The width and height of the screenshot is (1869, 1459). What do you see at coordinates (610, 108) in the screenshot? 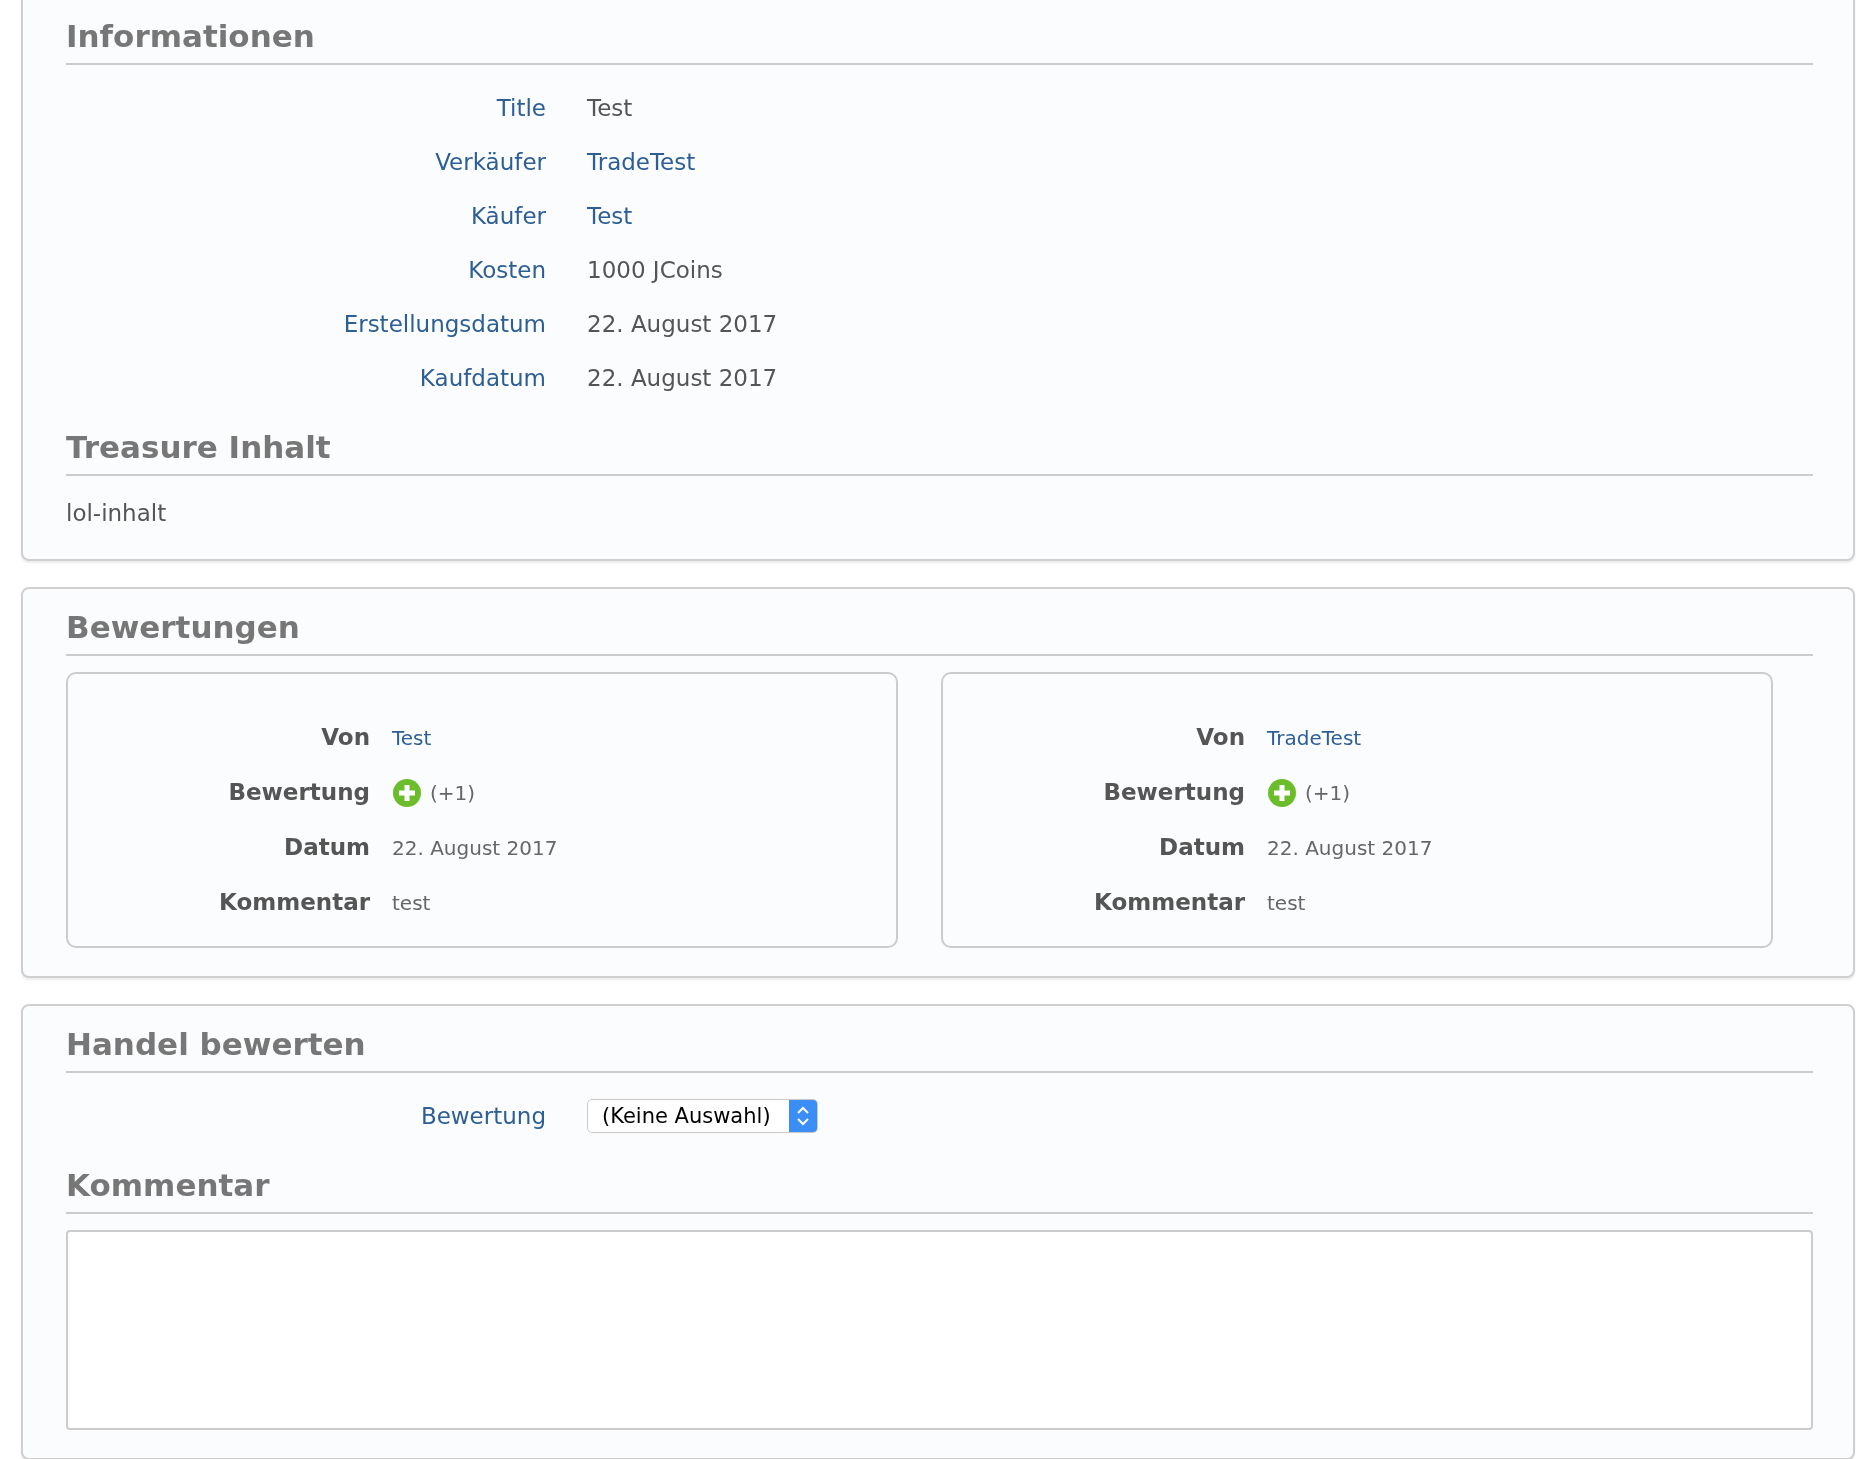
I see `field-value: Test` at bounding box center [610, 108].